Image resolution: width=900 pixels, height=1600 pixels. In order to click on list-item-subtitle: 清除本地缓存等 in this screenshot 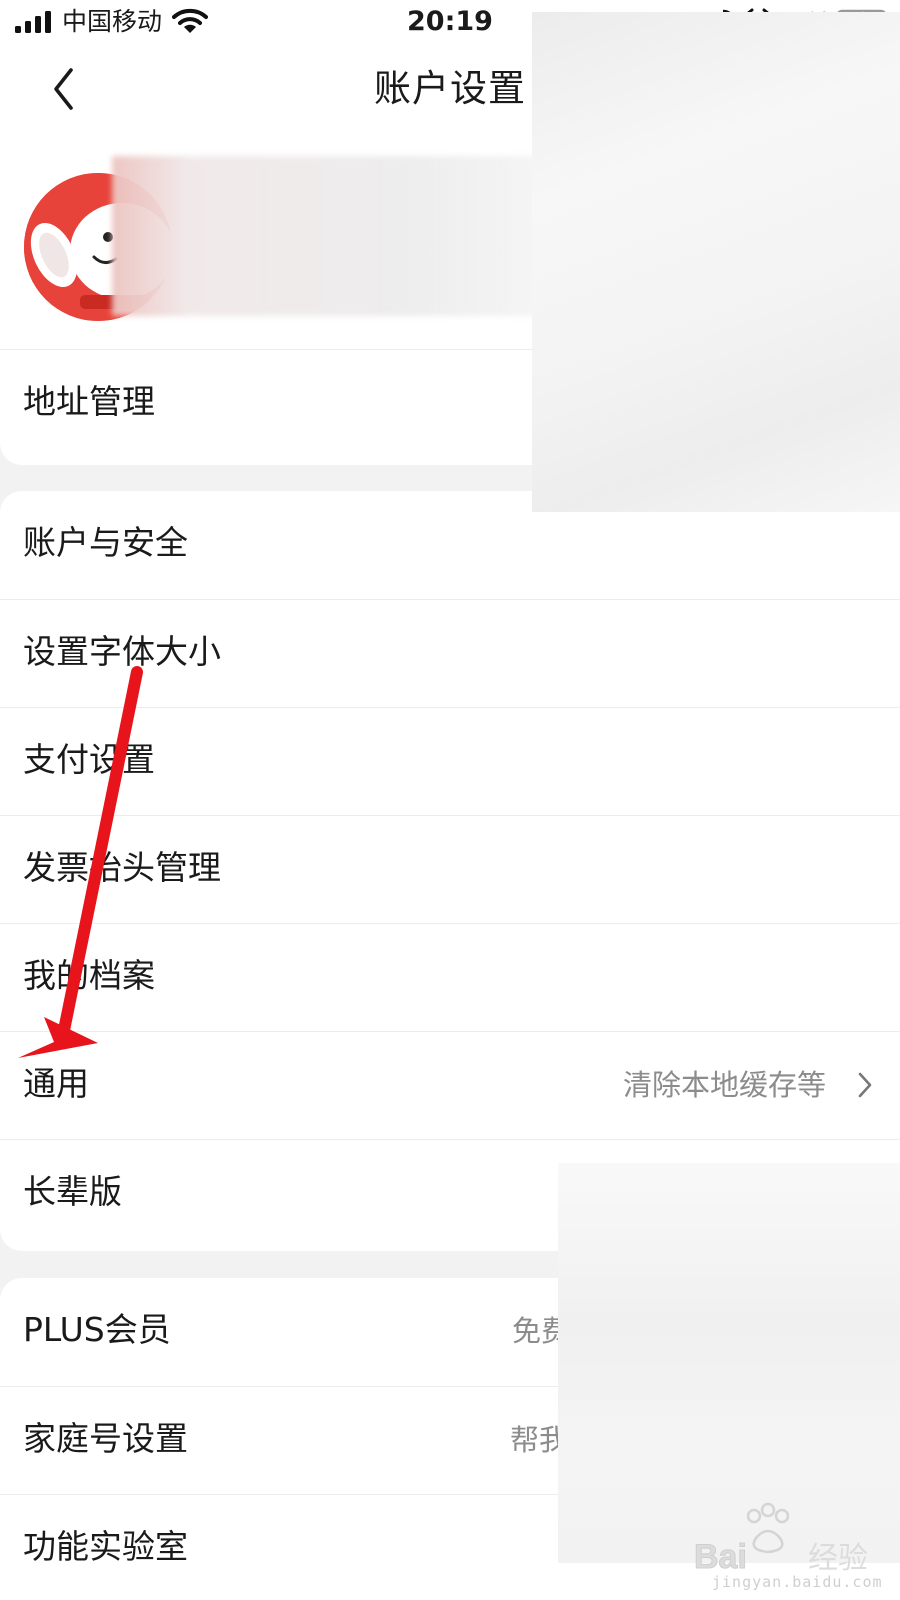, I will do `click(724, 1085)`.